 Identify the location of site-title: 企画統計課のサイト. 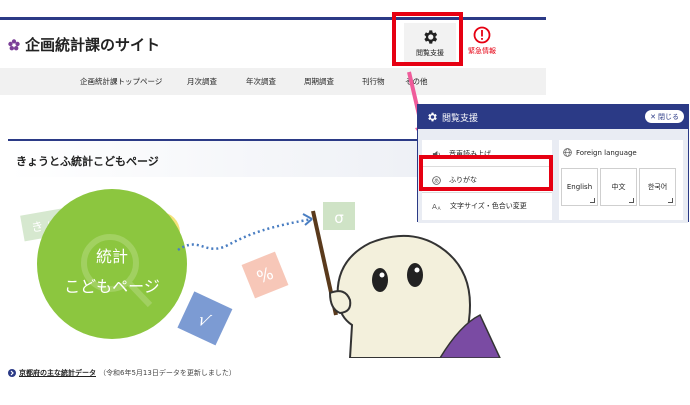
(84, 44).